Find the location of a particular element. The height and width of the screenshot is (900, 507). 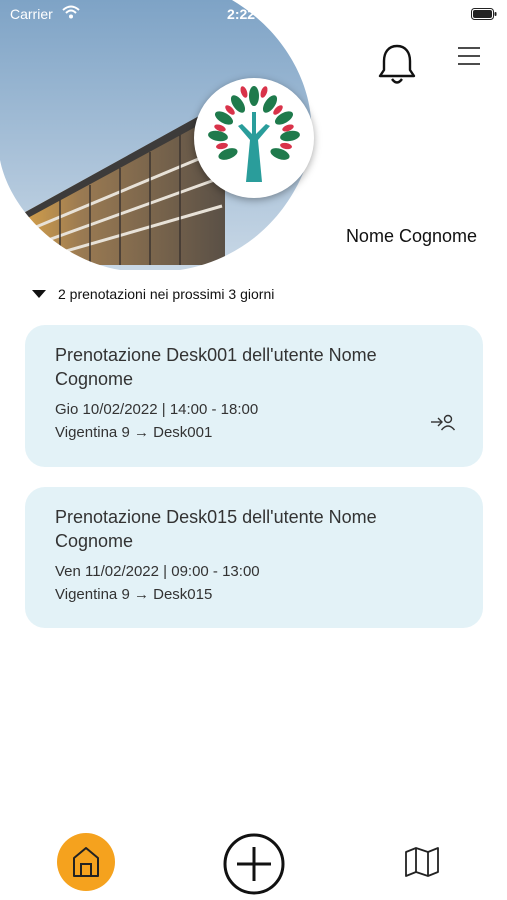

company-logo is located at coordinates (254, 138).